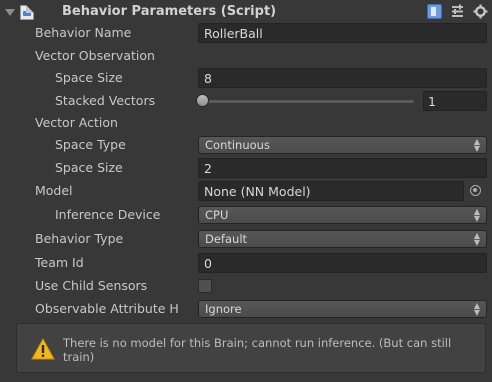 The width and height of the screenshot is (492, 382). Describe the element at coordinates (107, 308) in the screenshot. I see `observable-attribute-label: Observable Attribute H` at that location.